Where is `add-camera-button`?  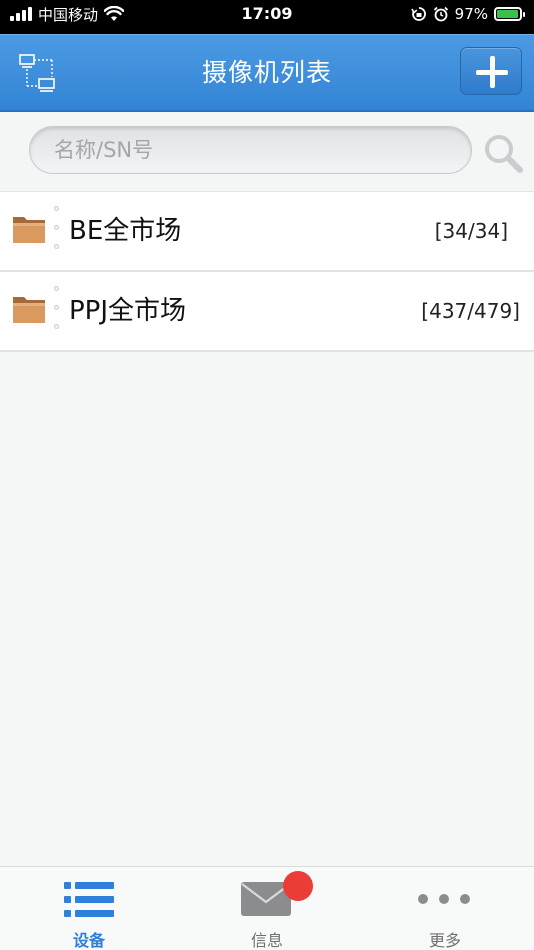 add-camera-button is located at coordinates (491, 71).